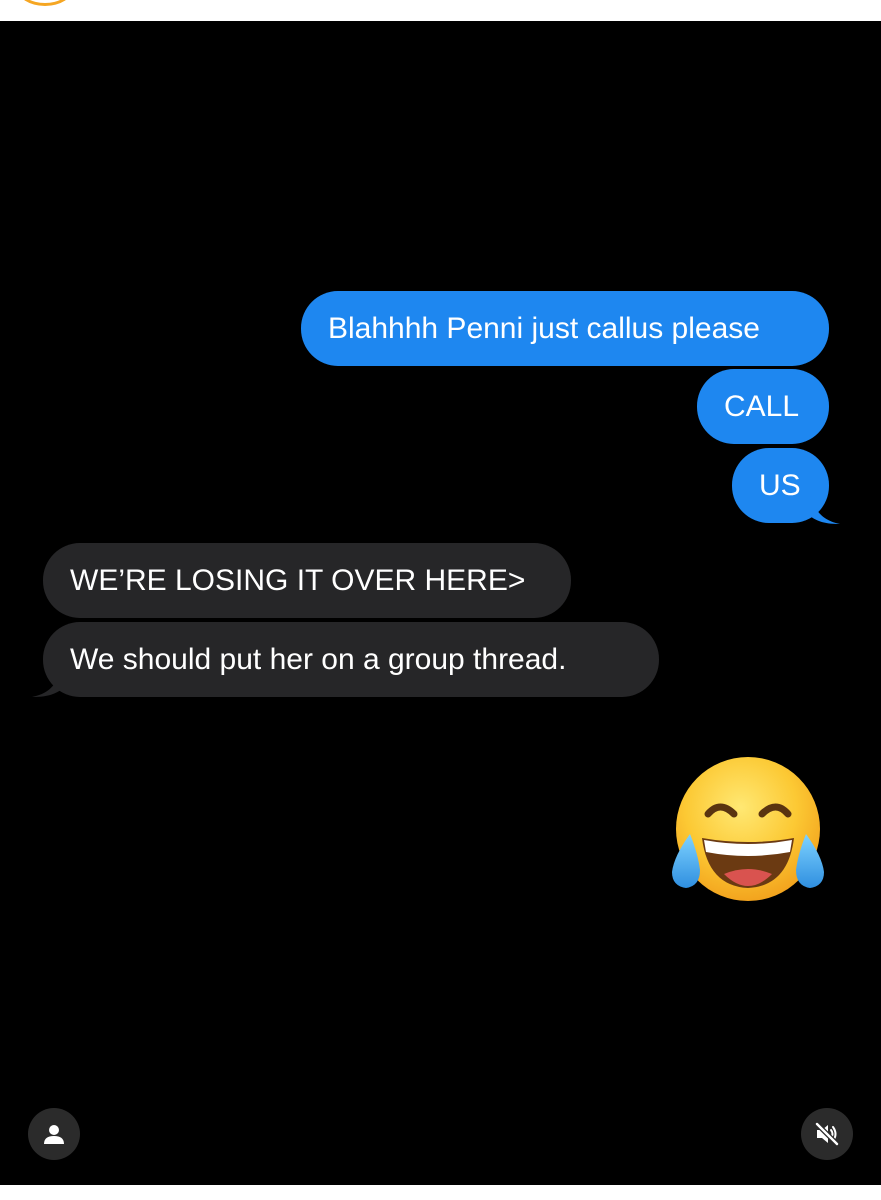  Describe the element at coordinates (318, 659) in the screenshot. I see `message-text: We should put her on a group thread.` at that location.